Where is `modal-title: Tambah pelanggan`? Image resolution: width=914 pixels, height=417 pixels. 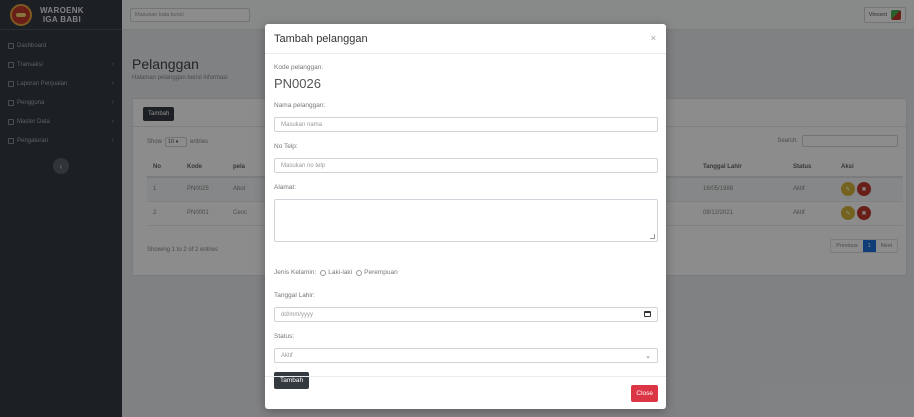 modal-title: Tambah pelanggan is located at coordinates (321, 39).